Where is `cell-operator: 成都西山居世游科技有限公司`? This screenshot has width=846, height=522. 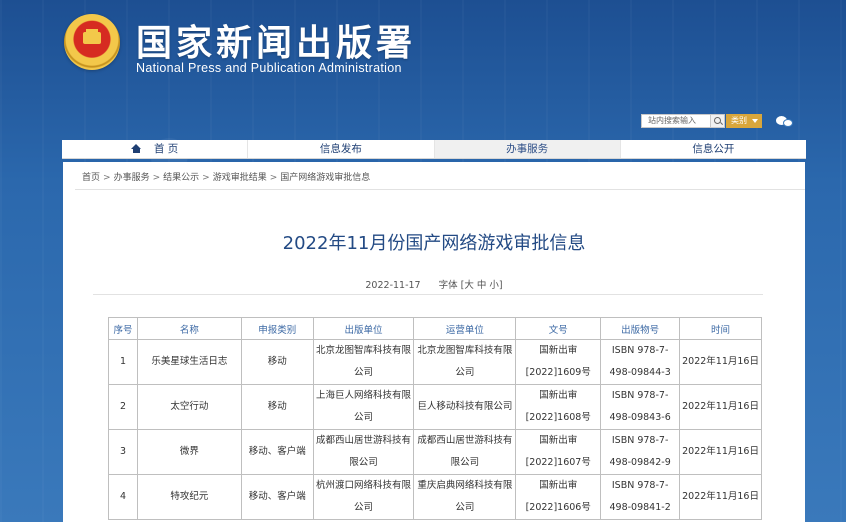 cell-operator: 成都西山居世游科技有限公司 is located at coordinates (465, 452).